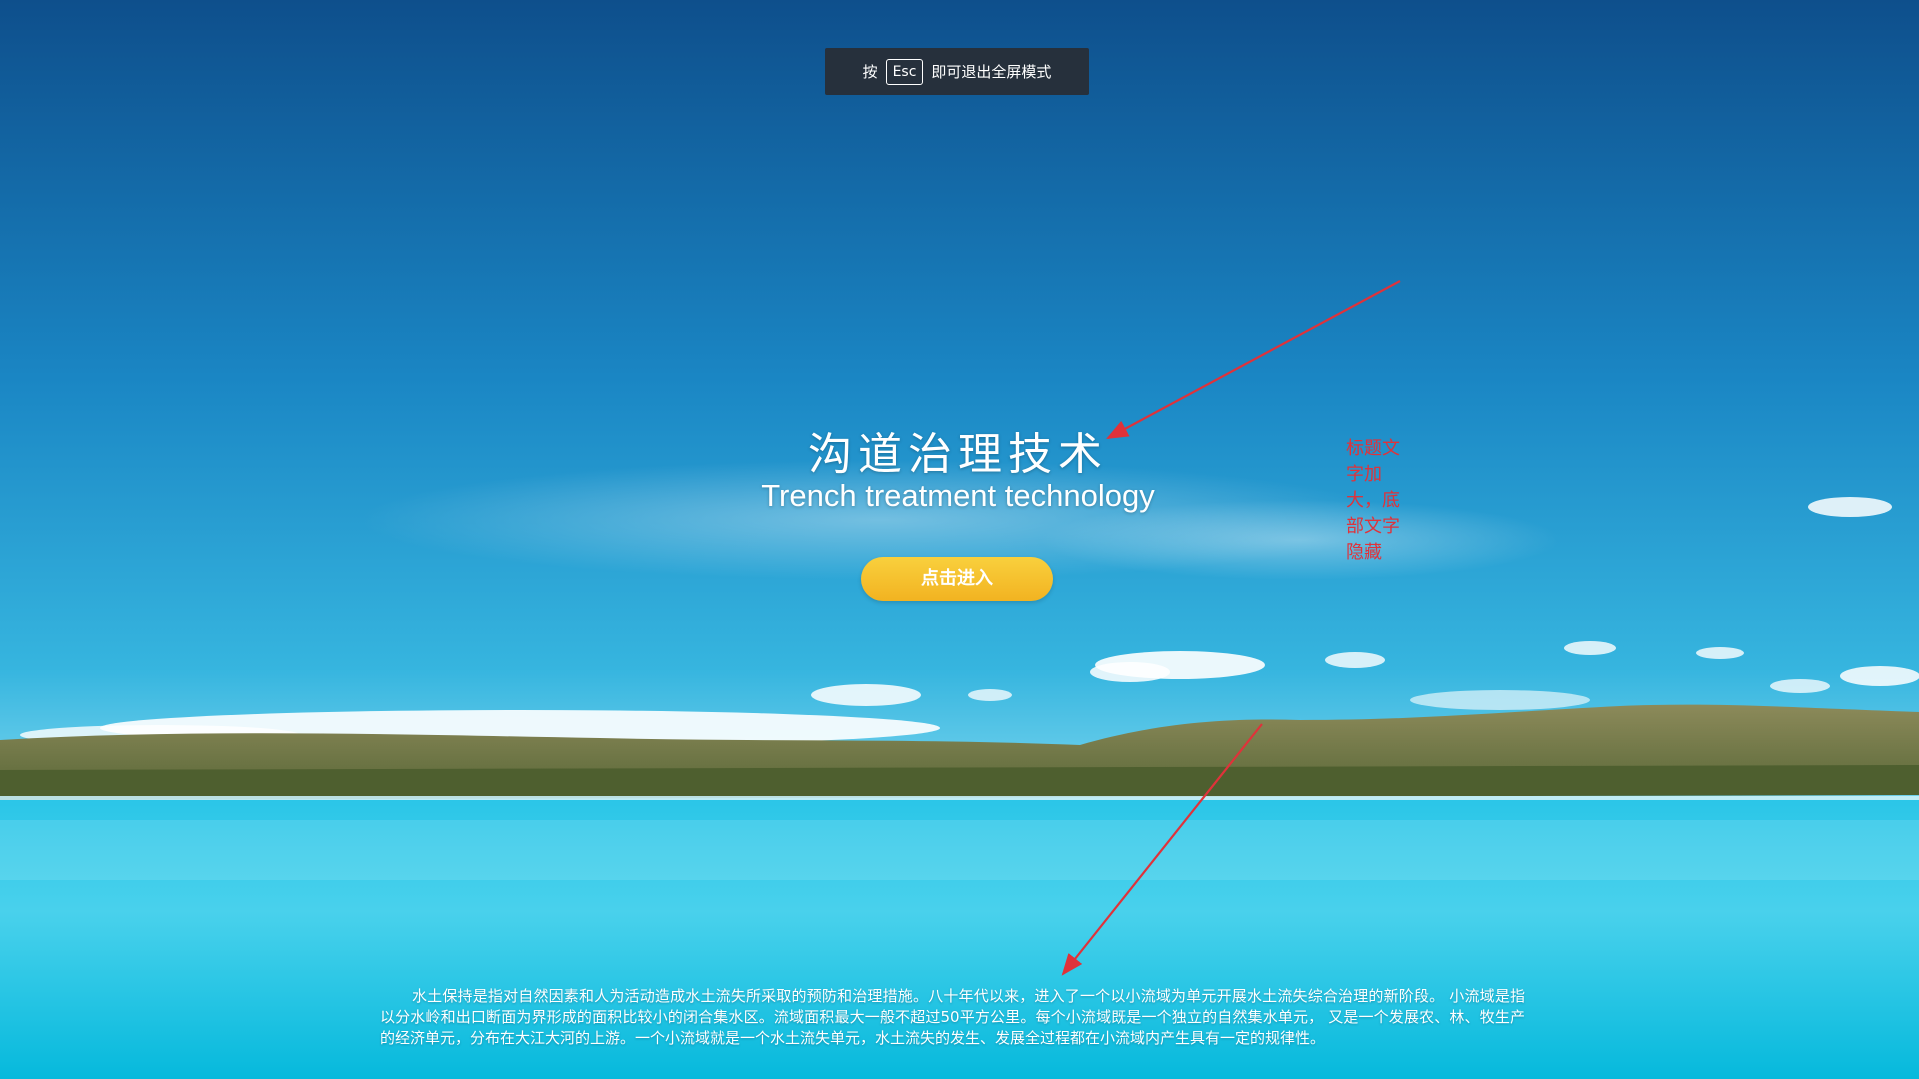  Describe the element at coordinates (957, 579) in the screenshot. I see `enter-button: 点击进入` at that location.